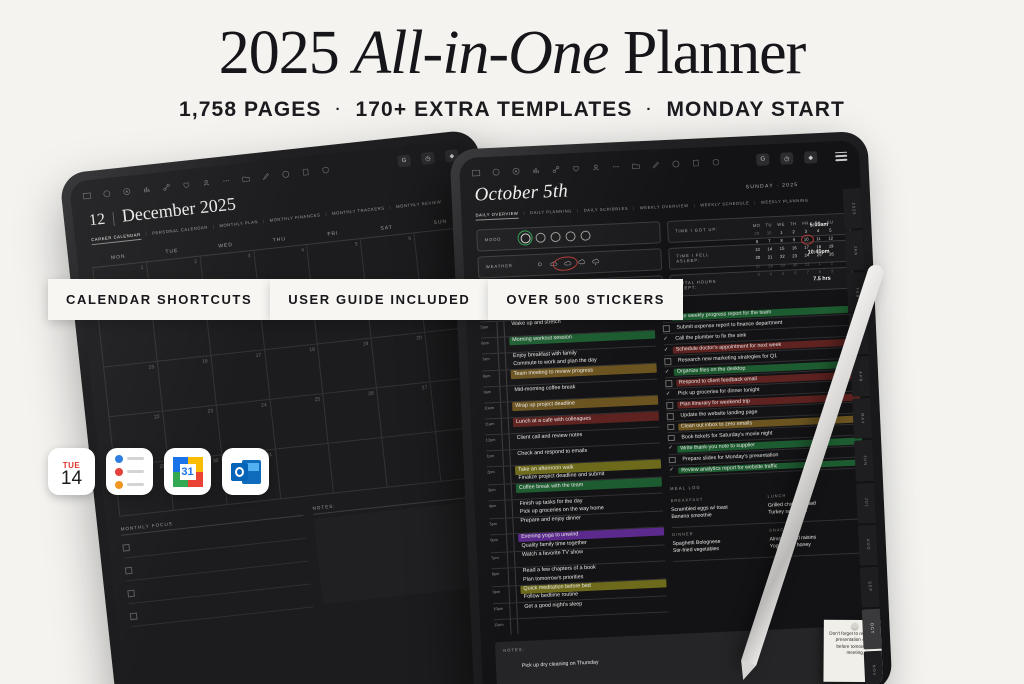  I want to click on mood-tracker: MOOD, so click(568, 236).